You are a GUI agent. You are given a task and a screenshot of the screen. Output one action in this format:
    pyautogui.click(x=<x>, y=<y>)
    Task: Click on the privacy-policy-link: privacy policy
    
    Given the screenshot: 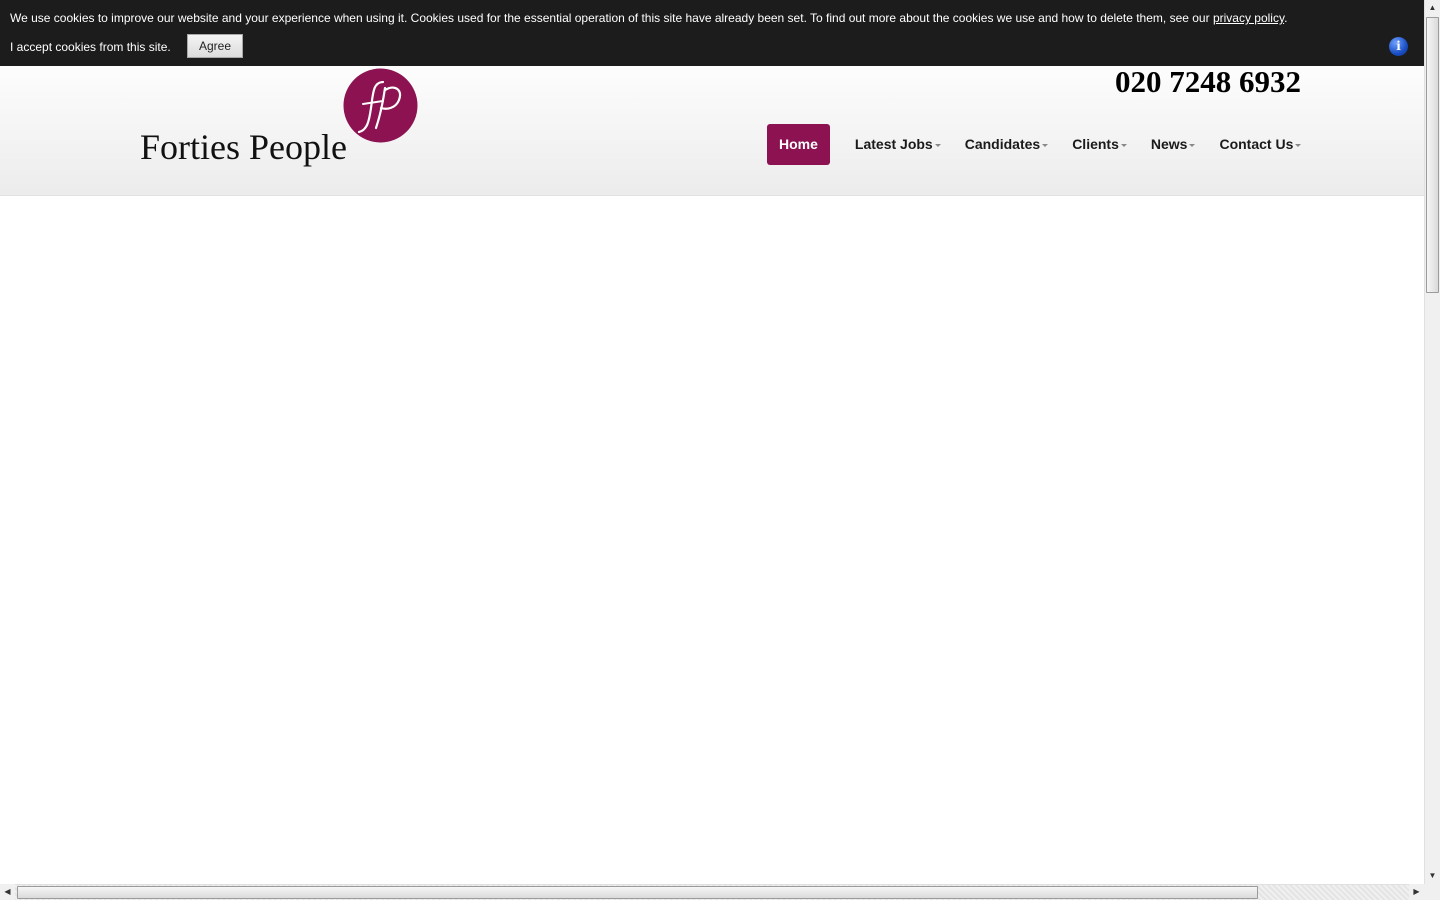 What is the action you would take?
    pyautogui.click(x=1248, y=18)
    